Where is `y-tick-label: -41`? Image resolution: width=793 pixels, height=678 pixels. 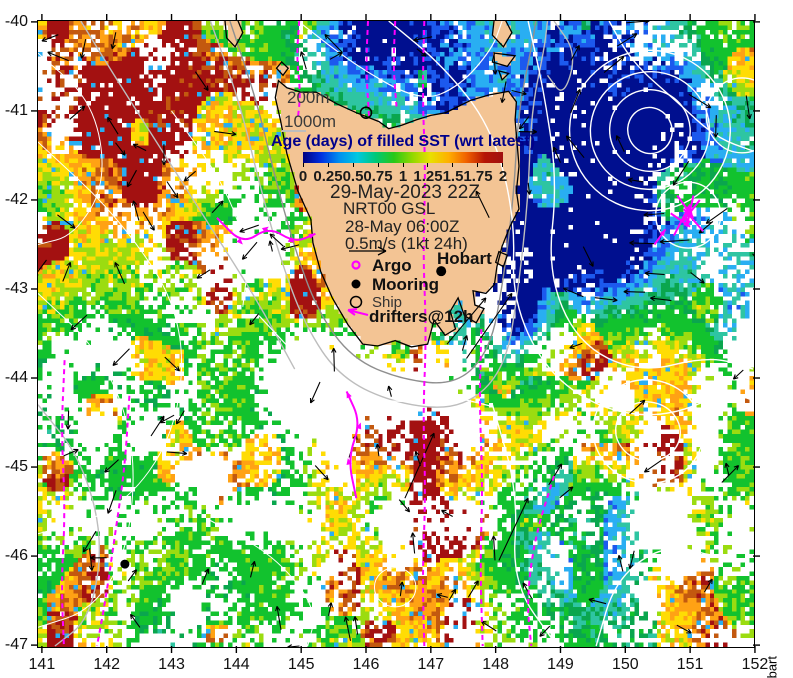
y-tick-label: -41 is located at coordinates (16, 110).